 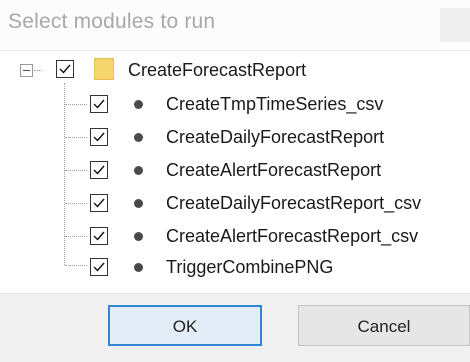 I want to click on dialog-title: Select modules to run, so click(x=112, y=21).